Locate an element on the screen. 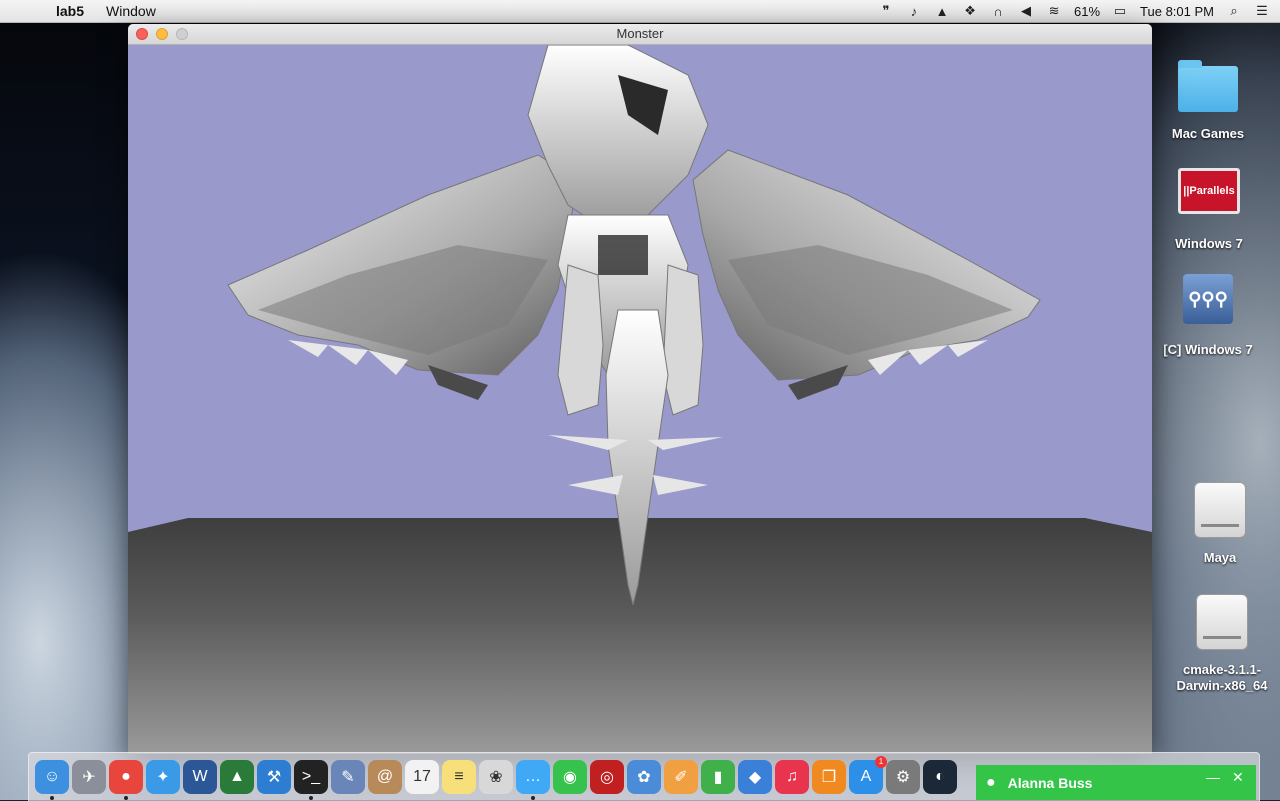 The height and width of the screenshot is (801, 1280). dock-item-glyph: ❀ is located at coordinates (496, 777).